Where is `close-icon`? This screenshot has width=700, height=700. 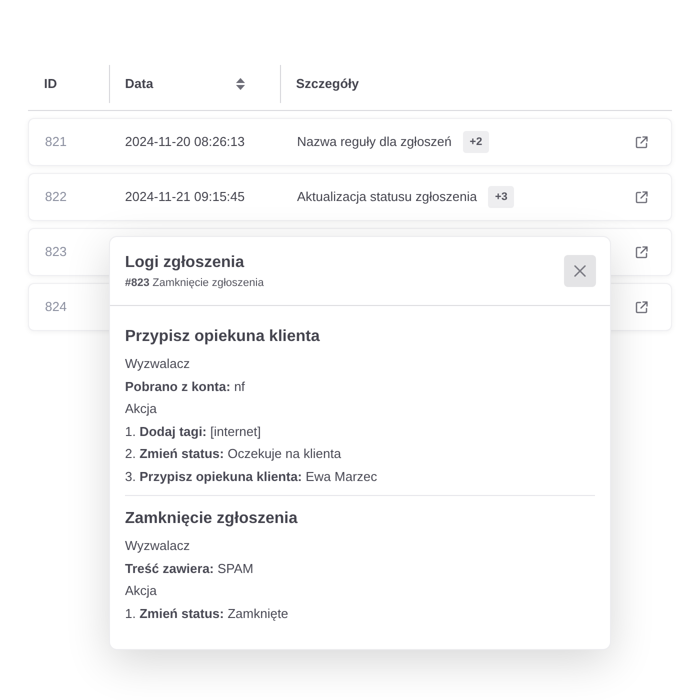 close-icon is located at coordinates (580, 271).